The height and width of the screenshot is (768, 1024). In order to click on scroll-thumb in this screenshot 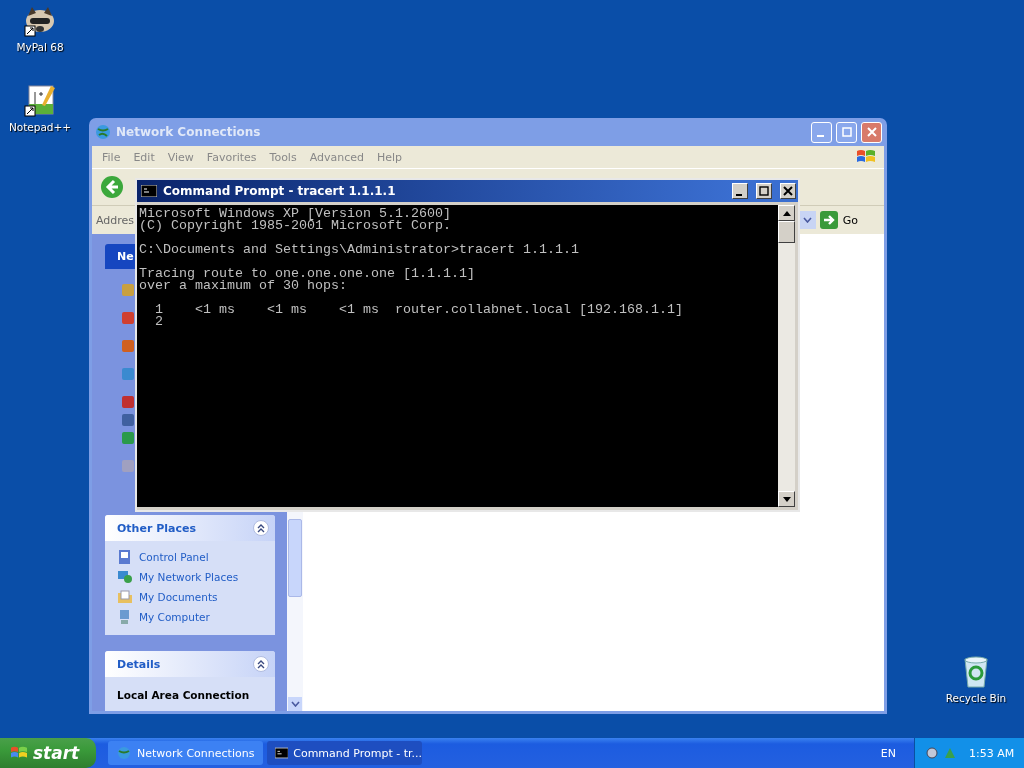, I will do `click(295, 558)`.